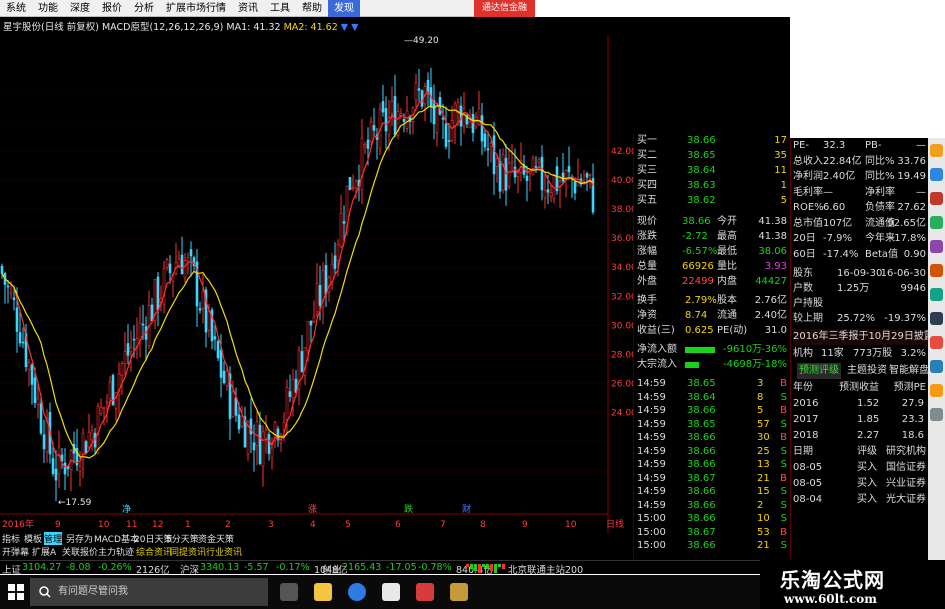 The height and width of the screenshot is (609, 945). I want to click on x-tick-label: 7, so click(443, 525).